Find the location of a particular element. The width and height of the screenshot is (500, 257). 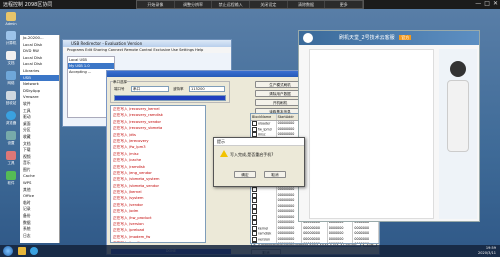

tree-item: 分区 is located at coordinates (39, 130).